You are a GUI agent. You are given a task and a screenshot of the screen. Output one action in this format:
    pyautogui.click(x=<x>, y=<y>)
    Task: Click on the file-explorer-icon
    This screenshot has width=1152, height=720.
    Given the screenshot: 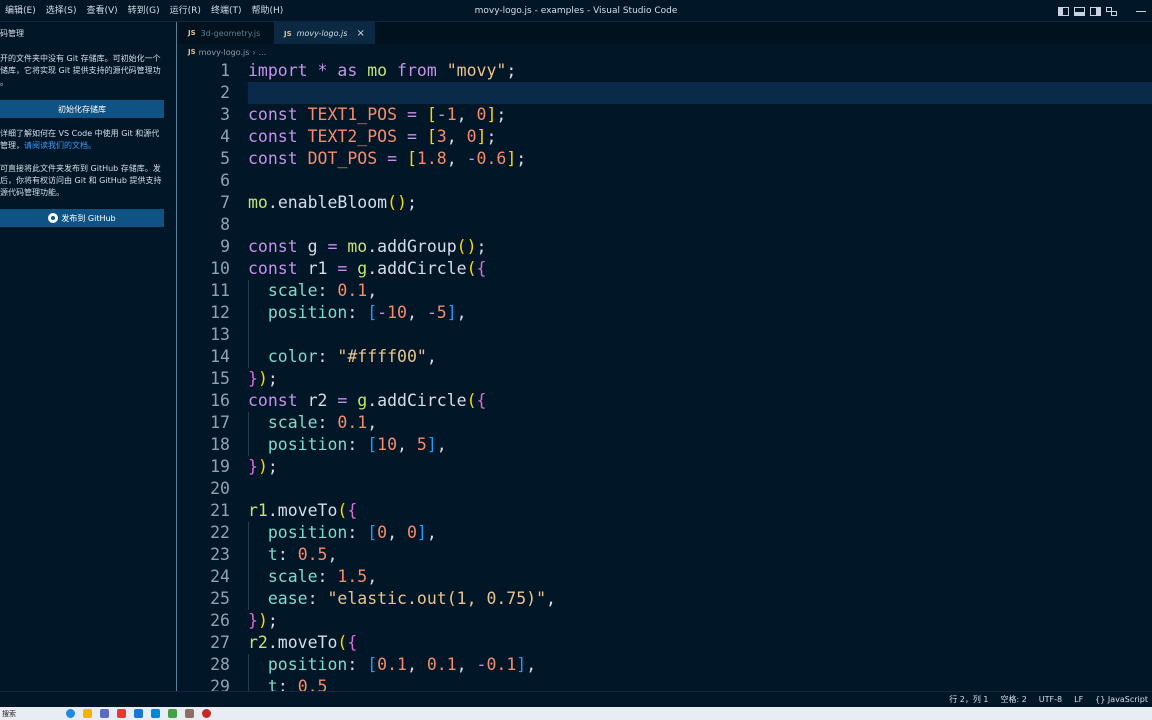 What is the action you would take?
    pyautogui.click(x=87, y=713)
    